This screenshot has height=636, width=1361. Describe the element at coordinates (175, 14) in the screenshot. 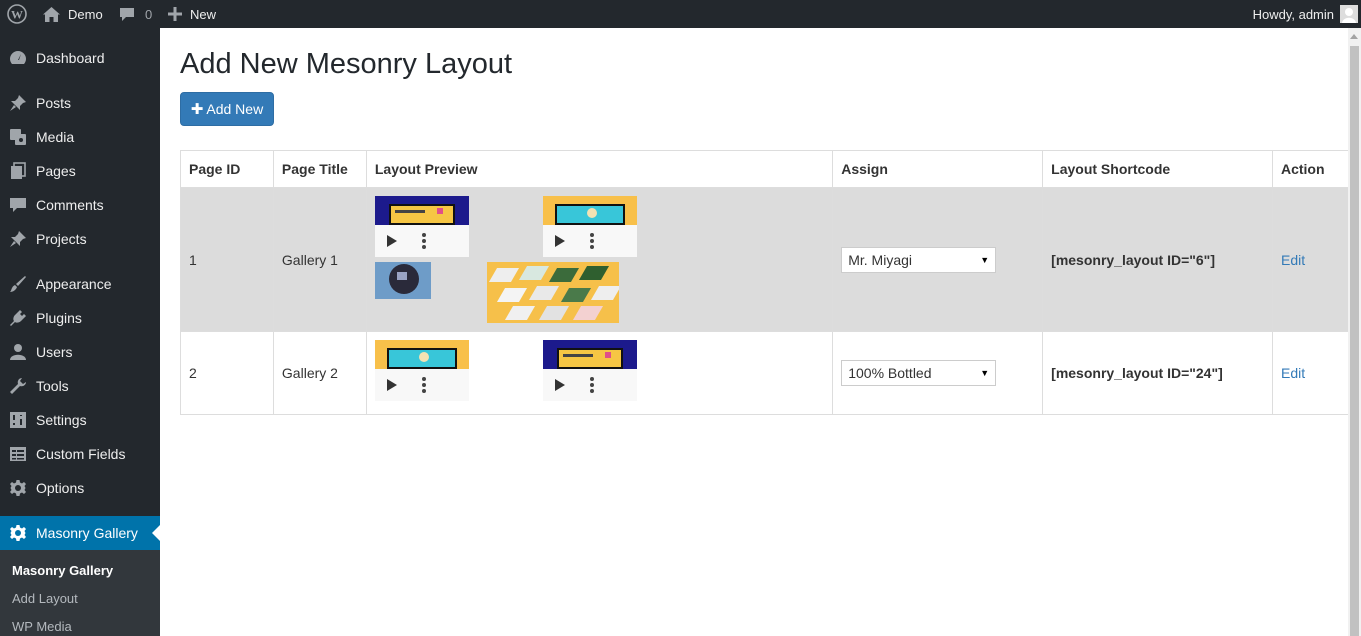

I see `plus-icon` at that location.